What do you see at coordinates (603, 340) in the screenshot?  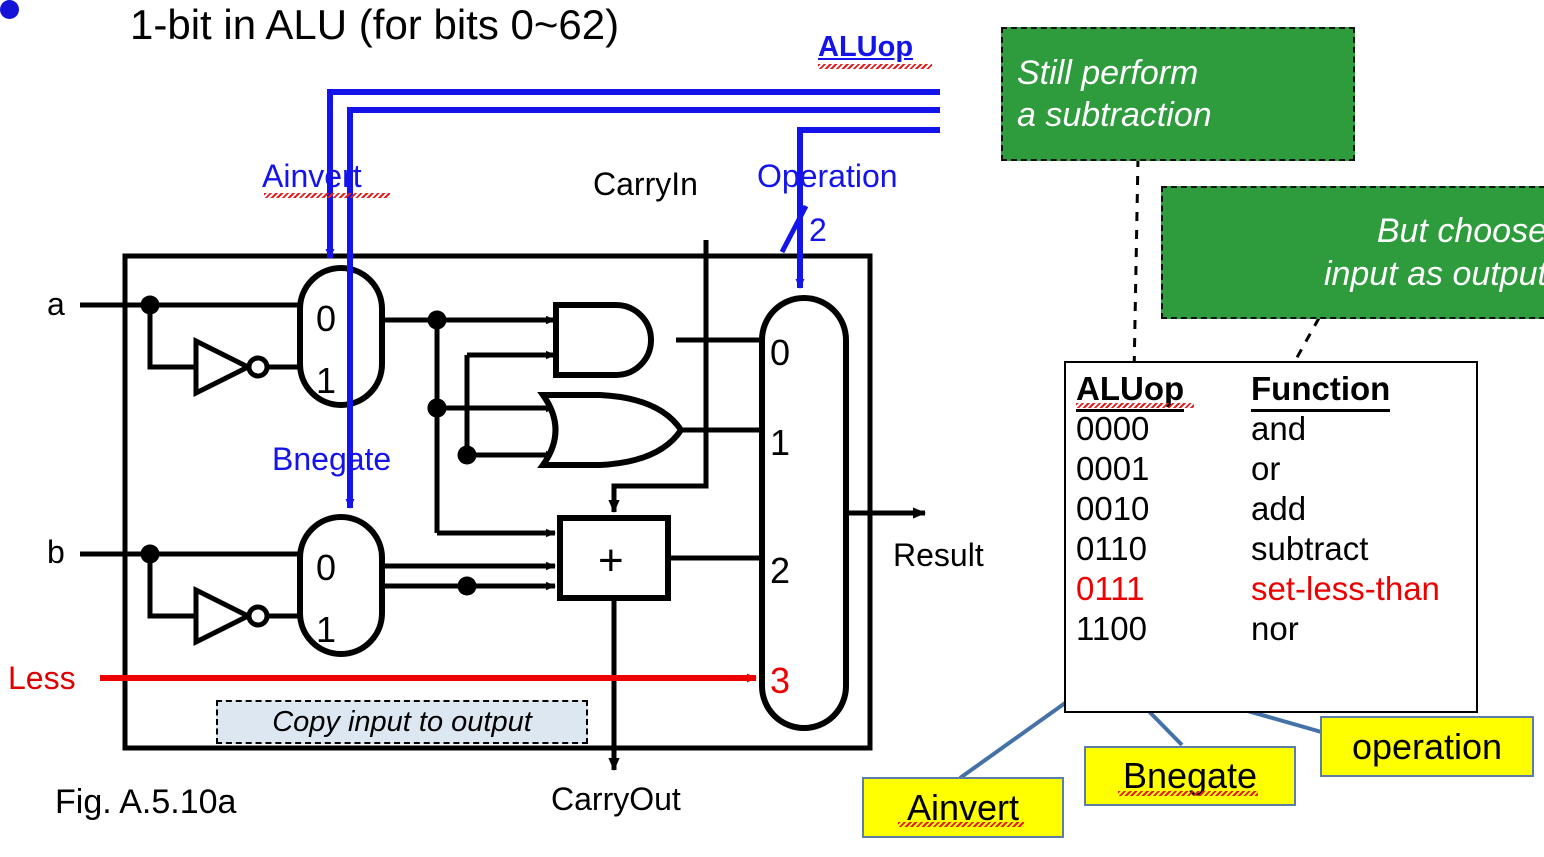 I see `and-gate` at bounding box center [603, 340].